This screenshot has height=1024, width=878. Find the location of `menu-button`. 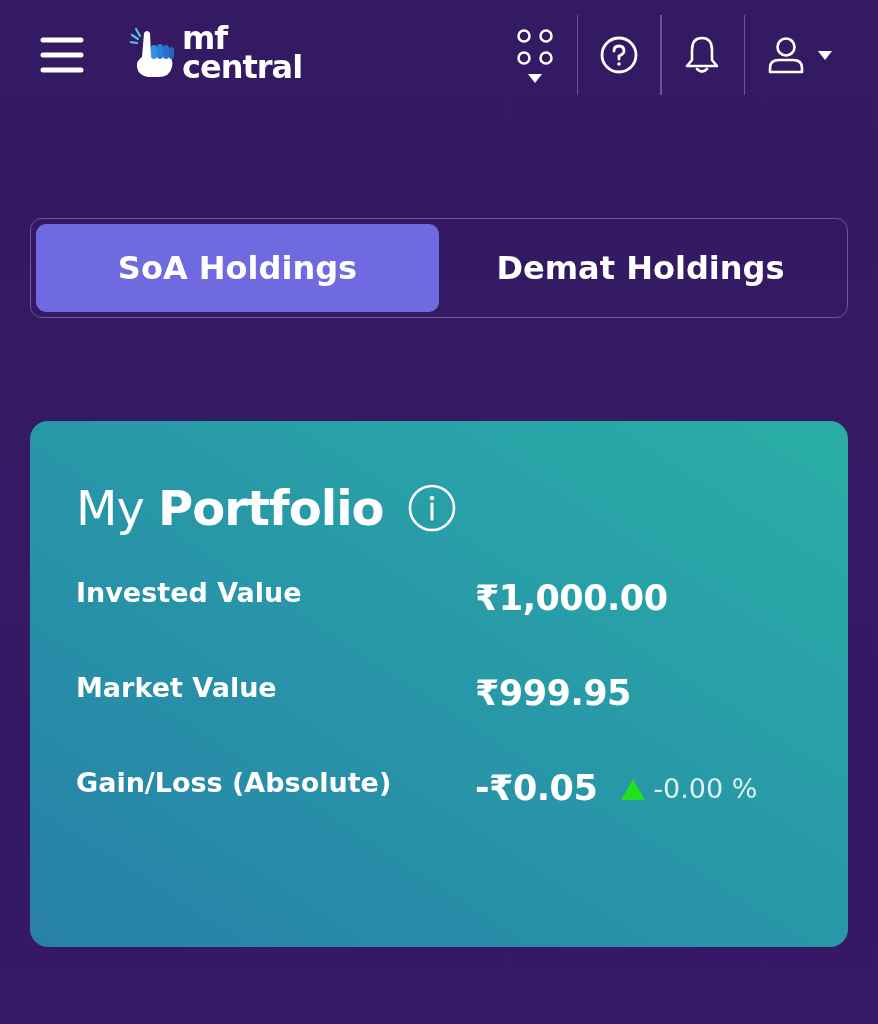

menu-button is located at coordinates (62, 55).